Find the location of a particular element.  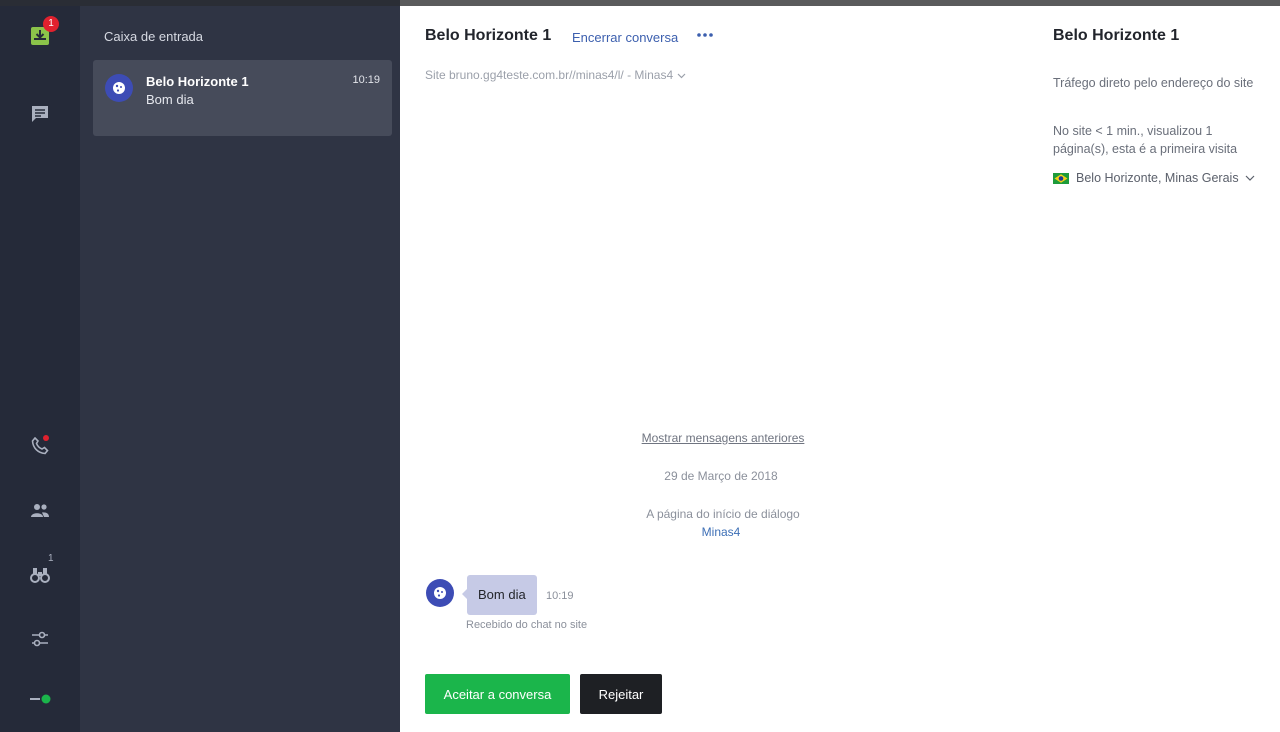

end-conversation-link: Encerrar conversa is located at coordinates (625, 37).